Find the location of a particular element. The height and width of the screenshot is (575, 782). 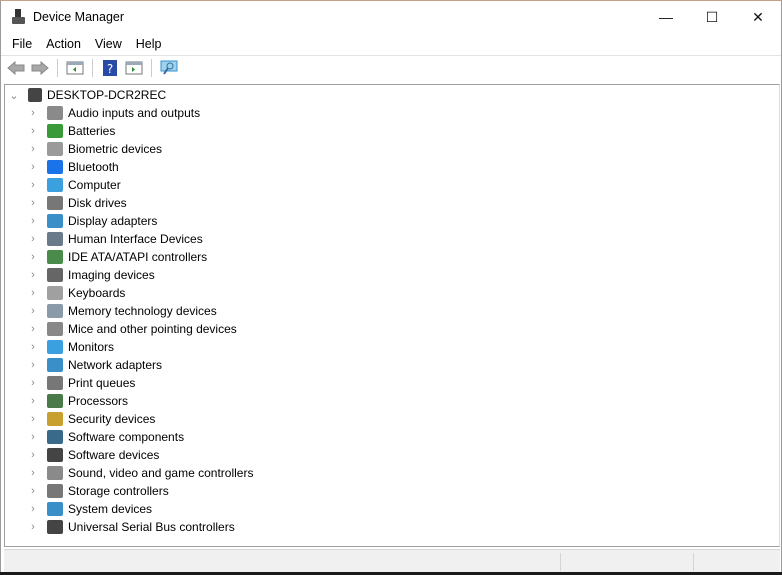

network-icon is located at coordinates (55, 365).